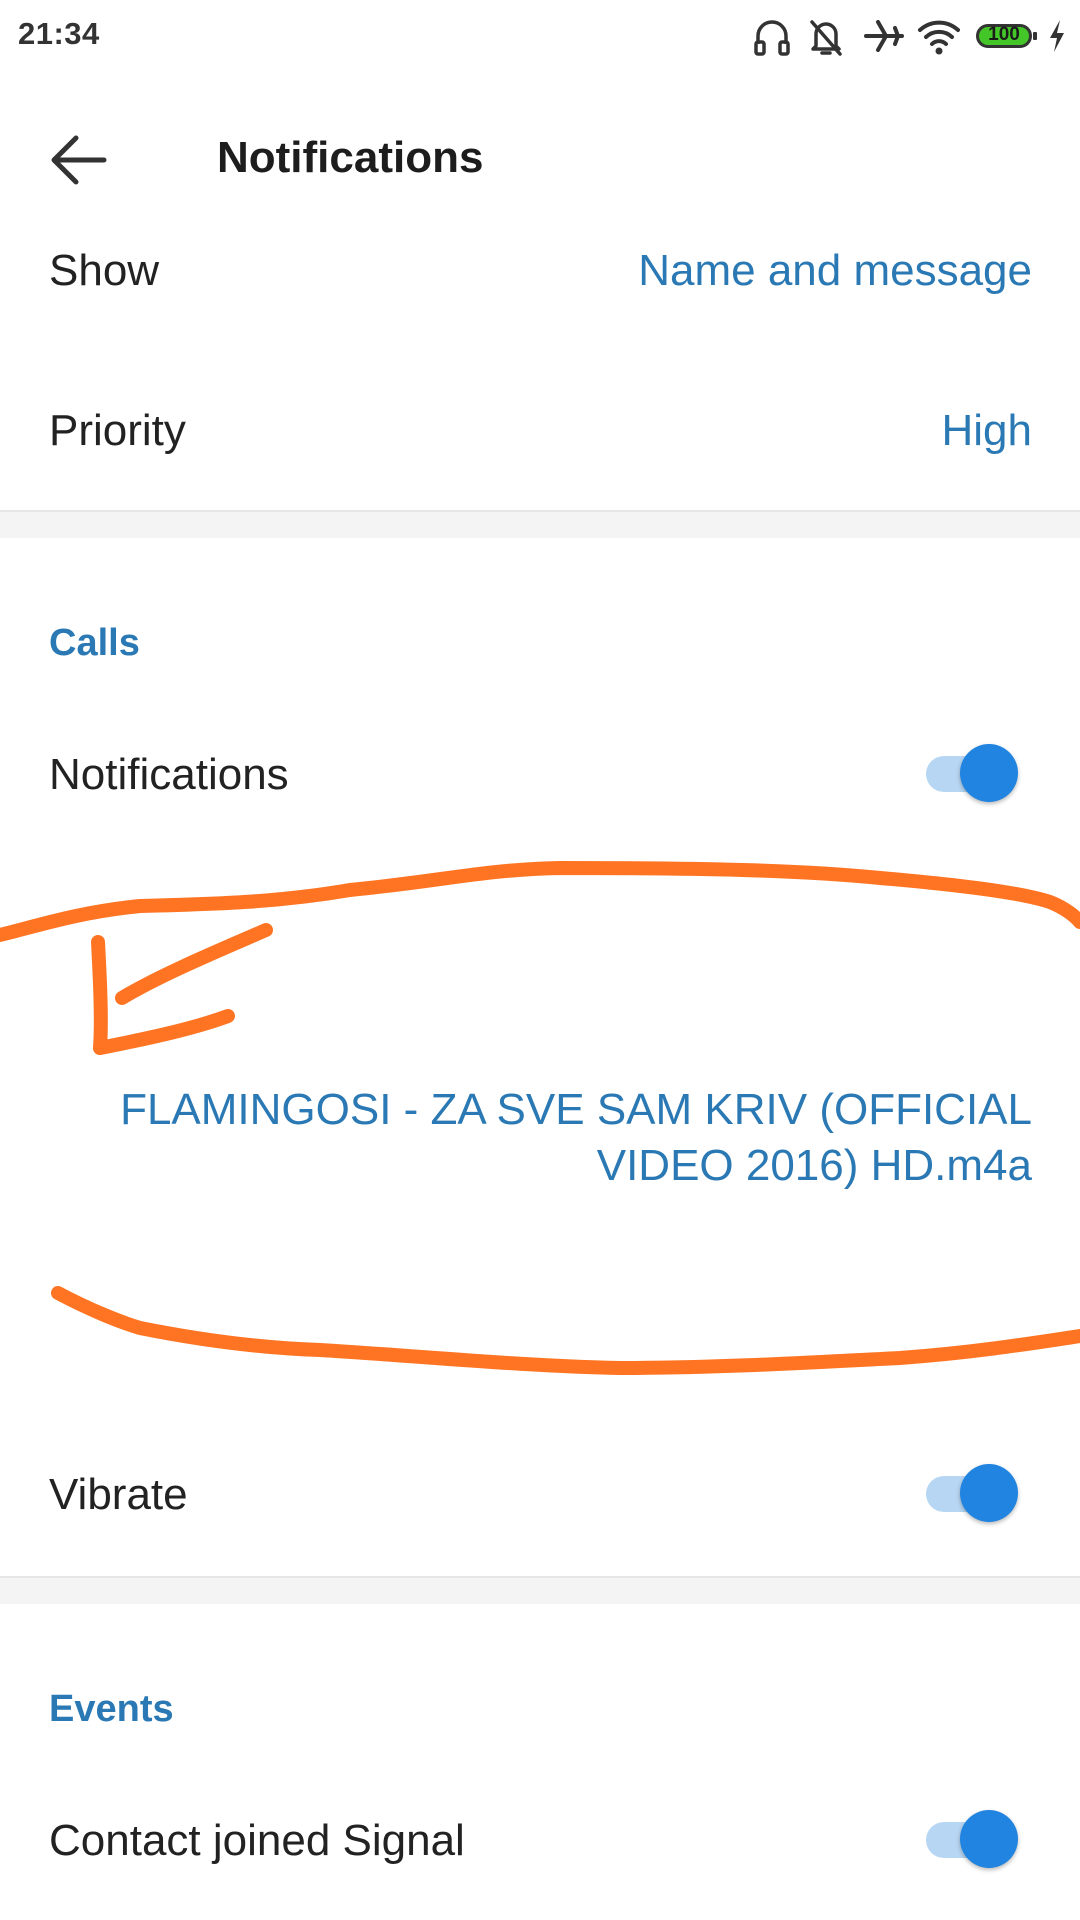  Describe the element at coordinates (565, 1331) in the screenshot. I see `annotation-circle-bottom` at that location.